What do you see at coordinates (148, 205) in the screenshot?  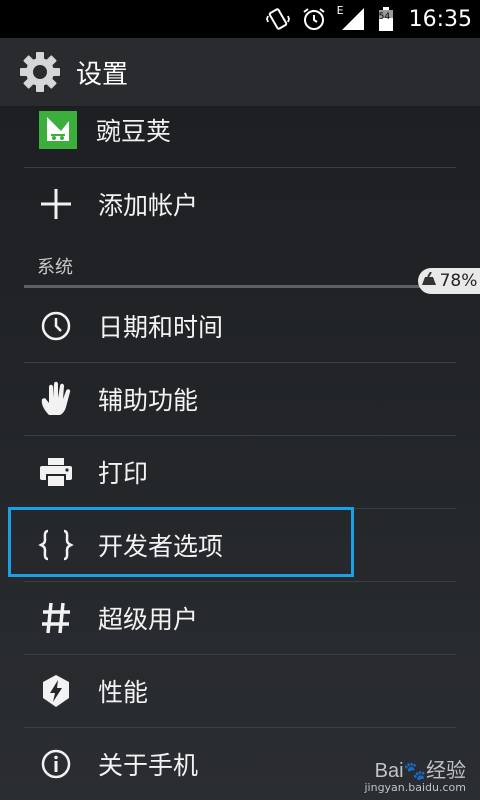 I see `list-item-label: 添加帐户` at bounding box center [148, 205].